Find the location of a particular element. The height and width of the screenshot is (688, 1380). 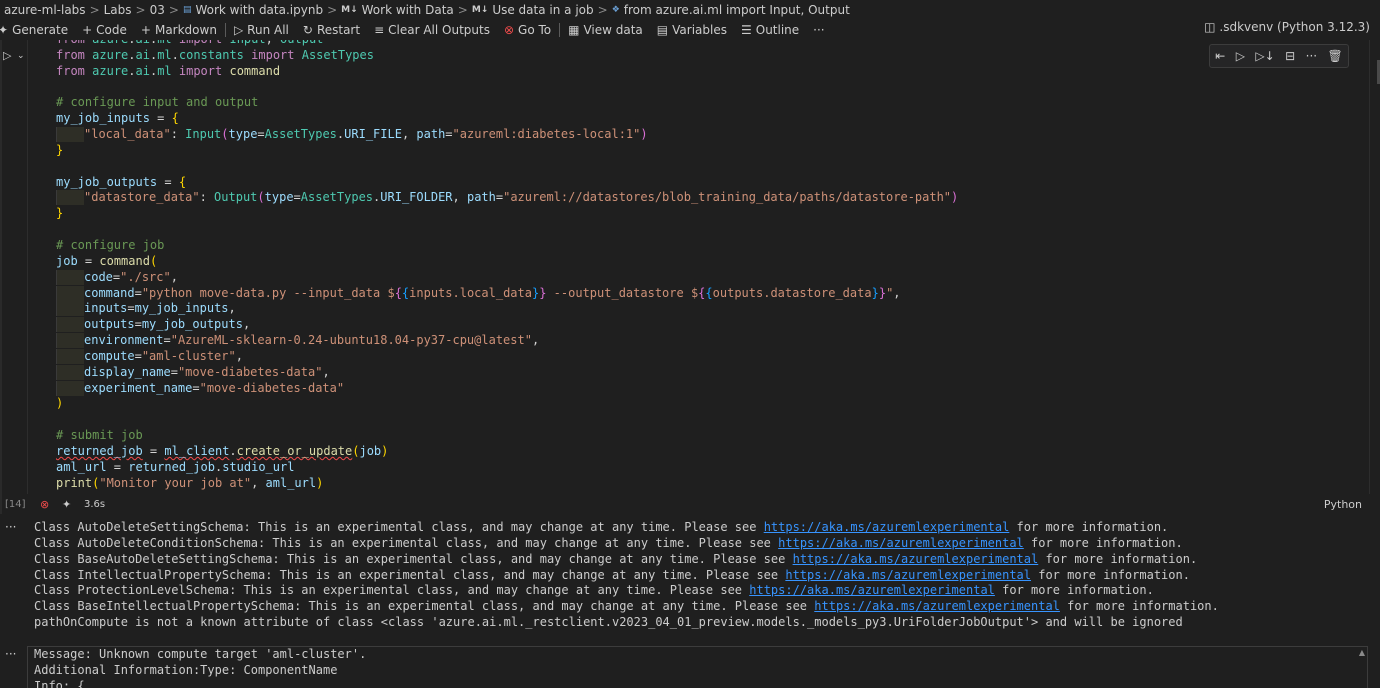

clear-icon: ≡ is located at coordinates (379, 30).